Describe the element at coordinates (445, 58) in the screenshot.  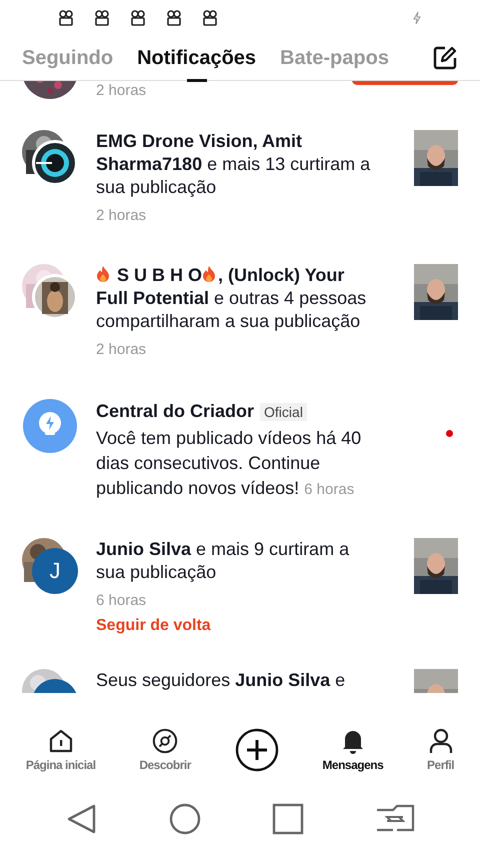
I see `compose-icon` at that location.